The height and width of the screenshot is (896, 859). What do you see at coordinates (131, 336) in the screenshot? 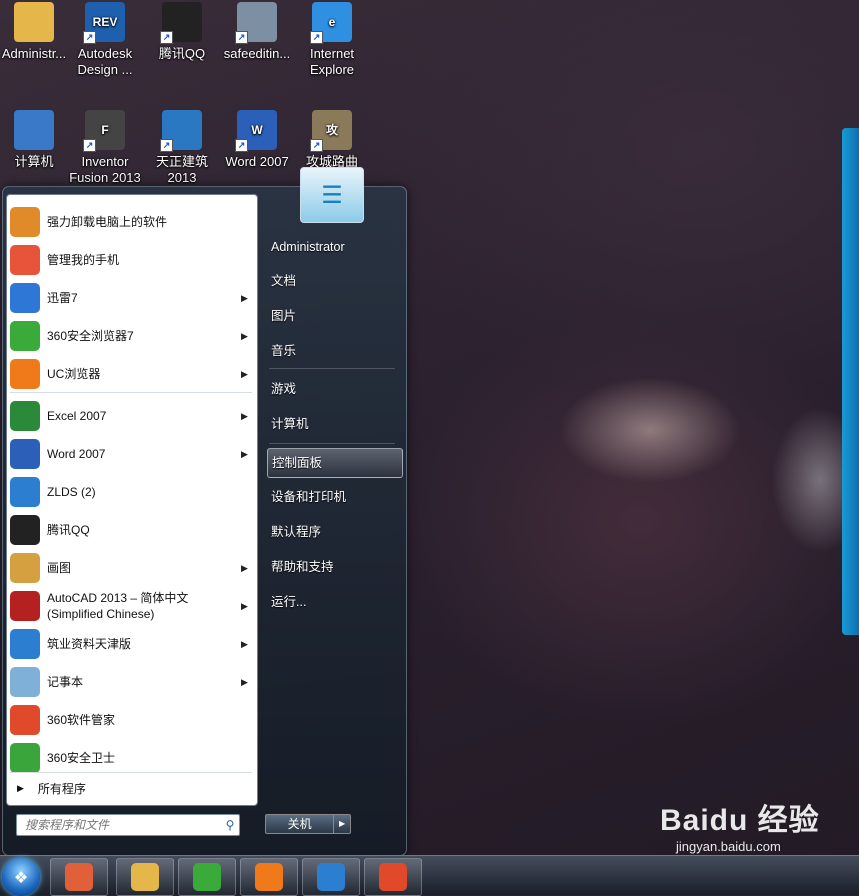
I see `program-item: 360安全浏览器7 ▶` at bounding box center [131, 336].